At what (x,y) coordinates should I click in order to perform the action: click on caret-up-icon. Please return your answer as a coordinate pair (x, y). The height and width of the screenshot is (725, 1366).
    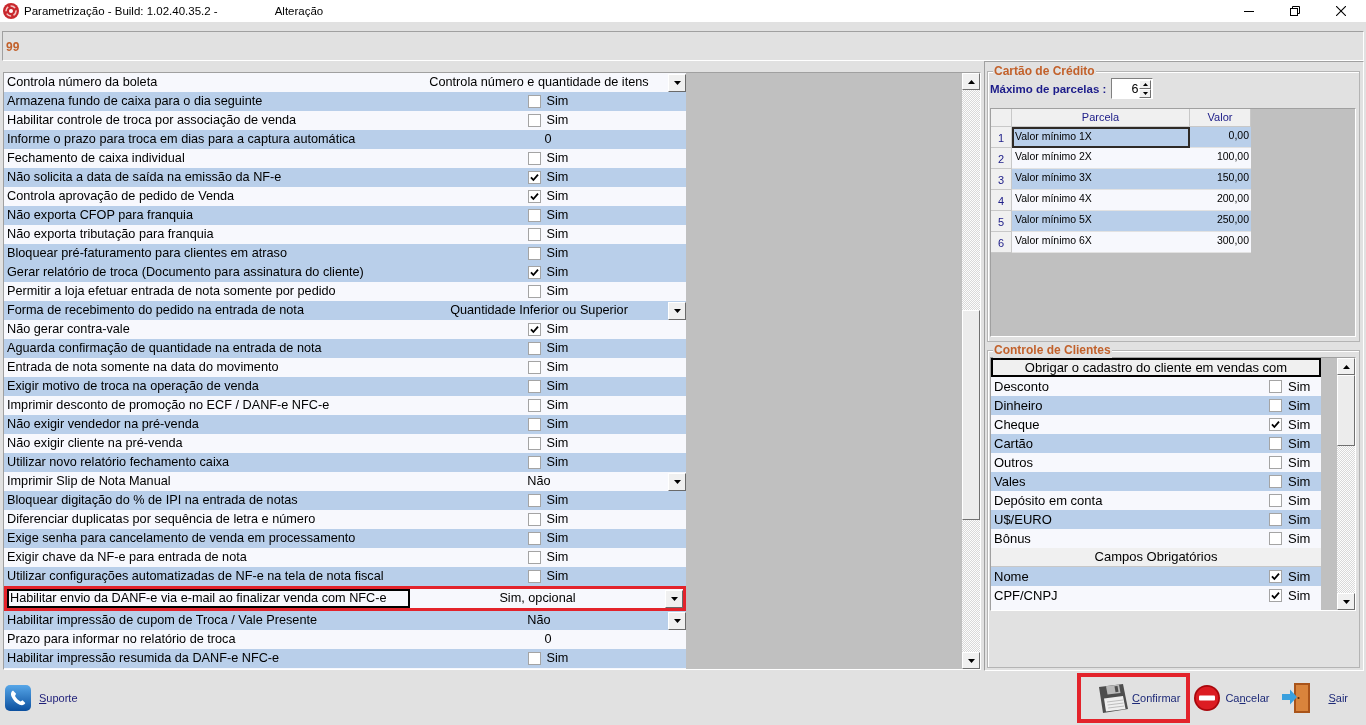
    Looking at the image, I should click on (971, 81).